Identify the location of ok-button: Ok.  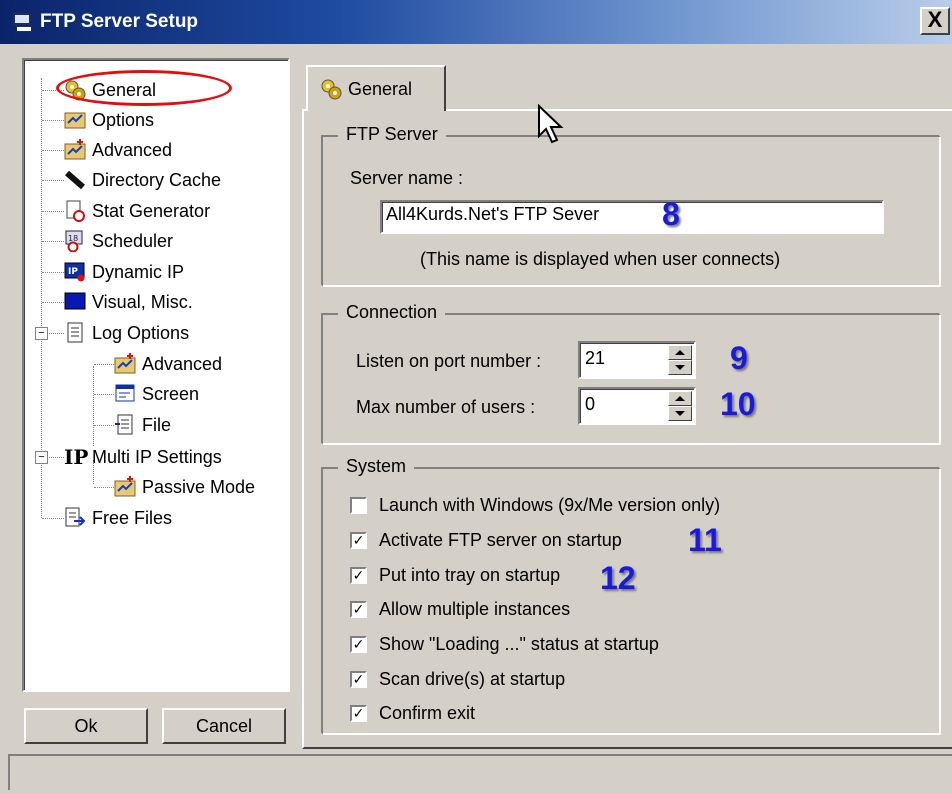
(86, 726).